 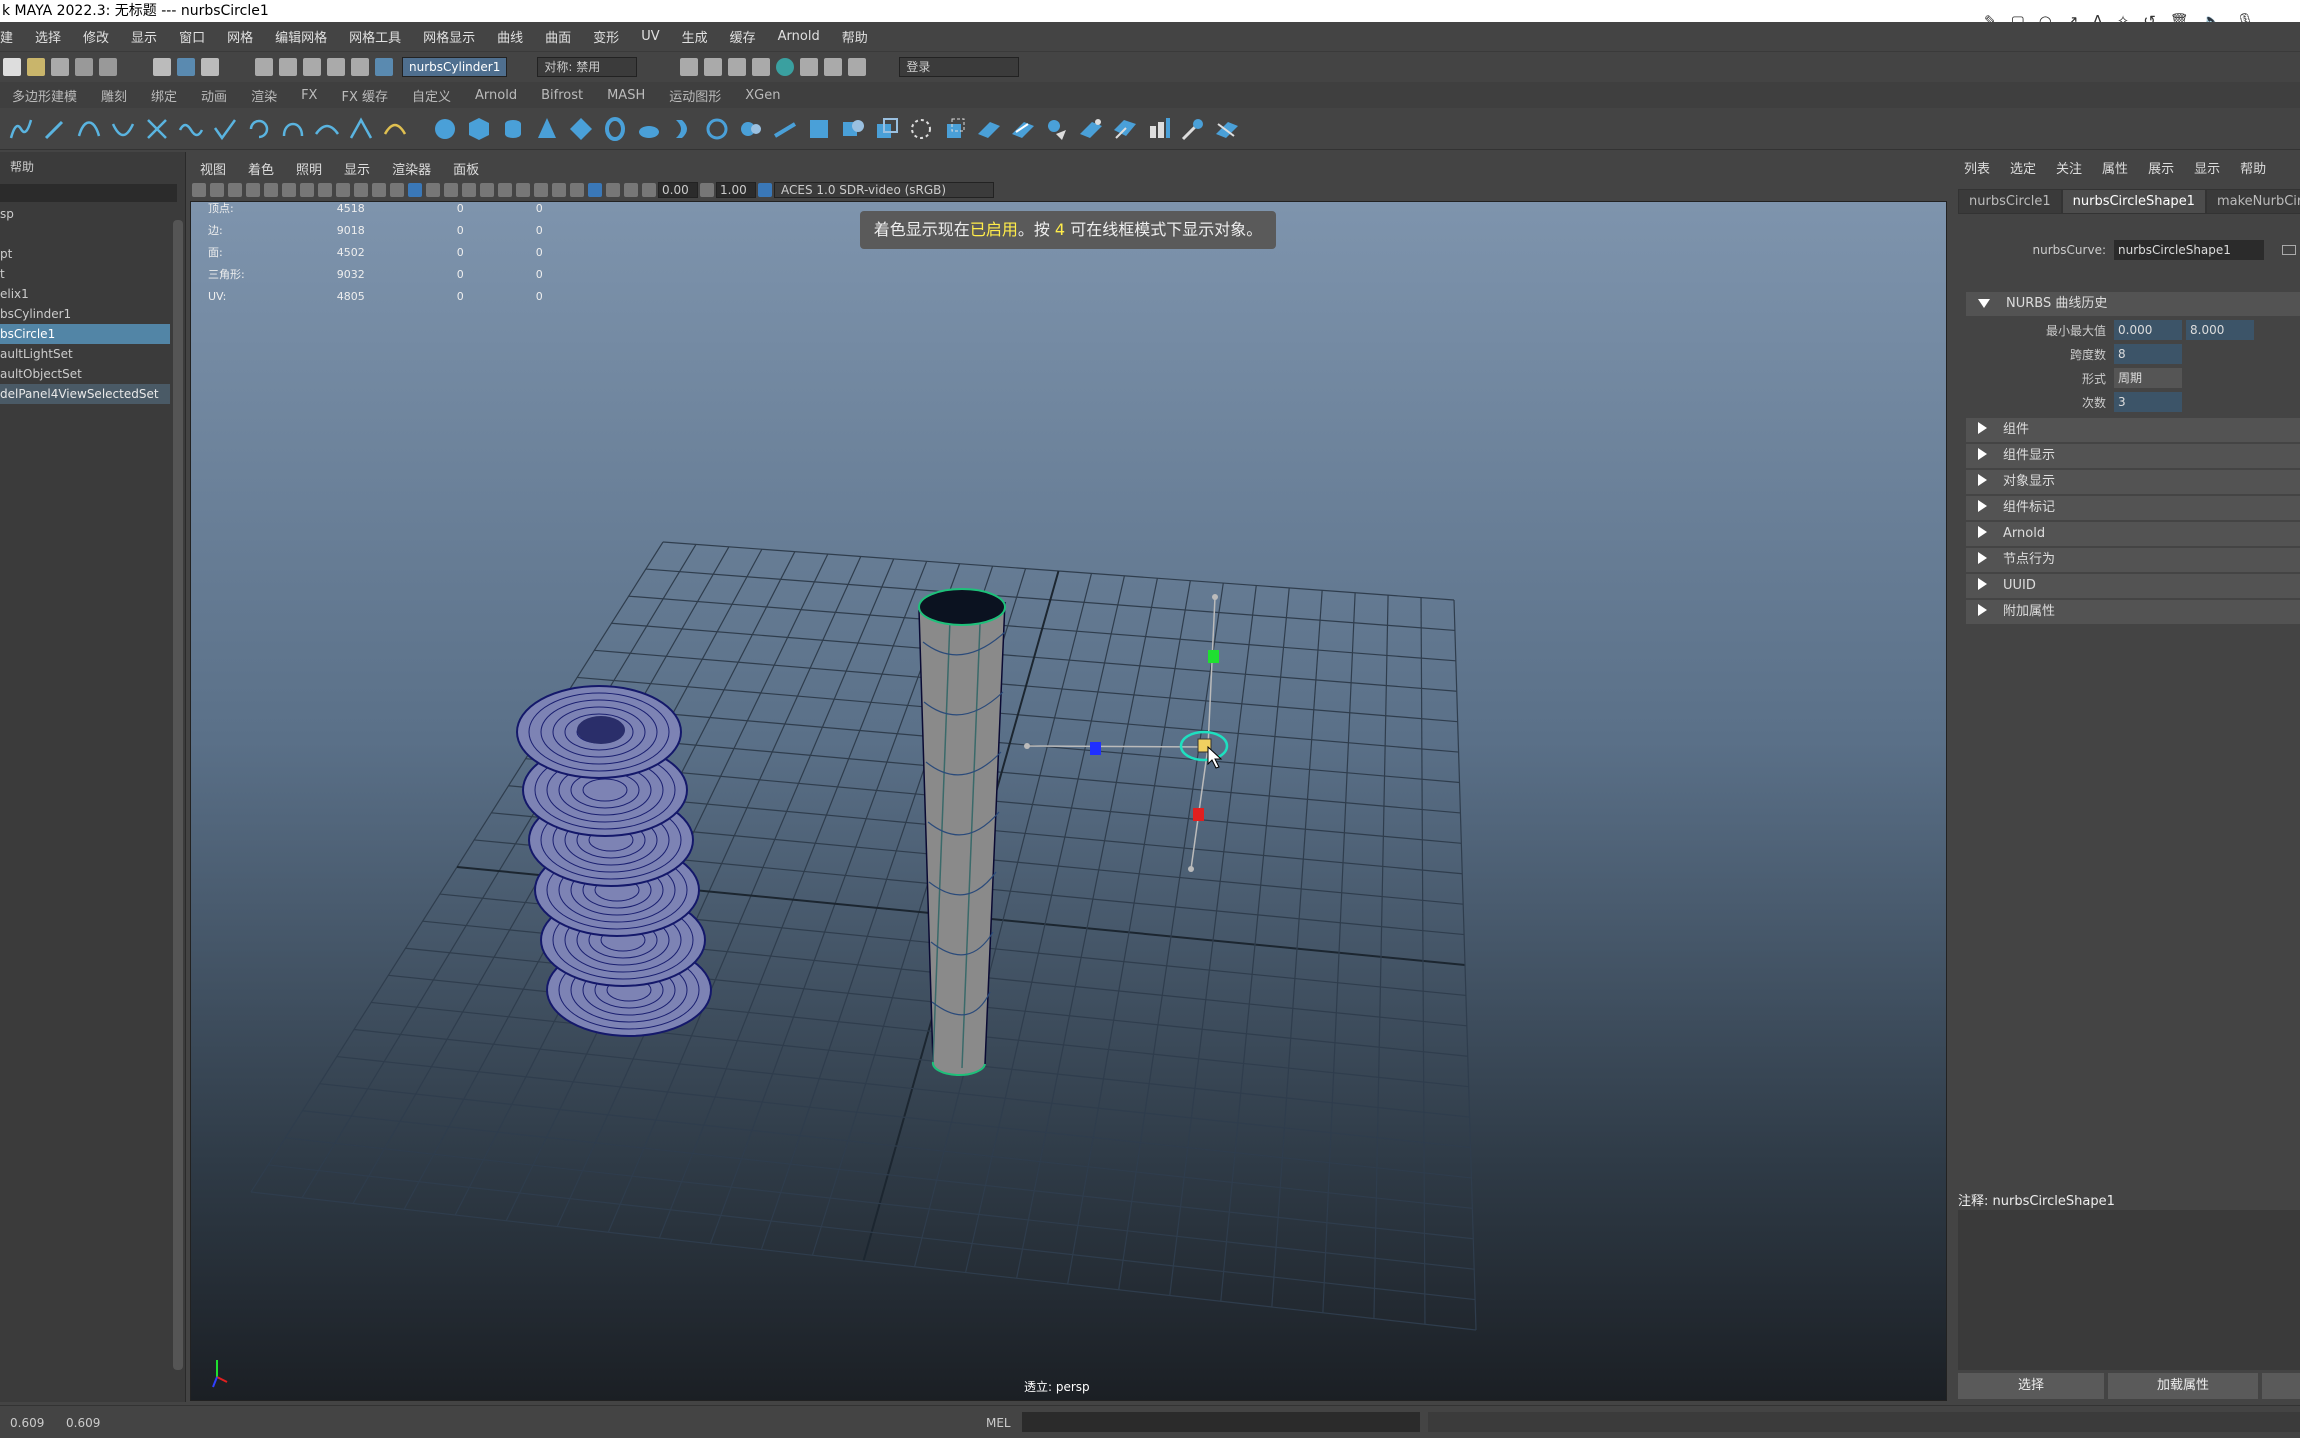 What do you see at coordinates (384, 67) in the screenshot?
I see `make-live-icon` at bounding box center [384, 67].